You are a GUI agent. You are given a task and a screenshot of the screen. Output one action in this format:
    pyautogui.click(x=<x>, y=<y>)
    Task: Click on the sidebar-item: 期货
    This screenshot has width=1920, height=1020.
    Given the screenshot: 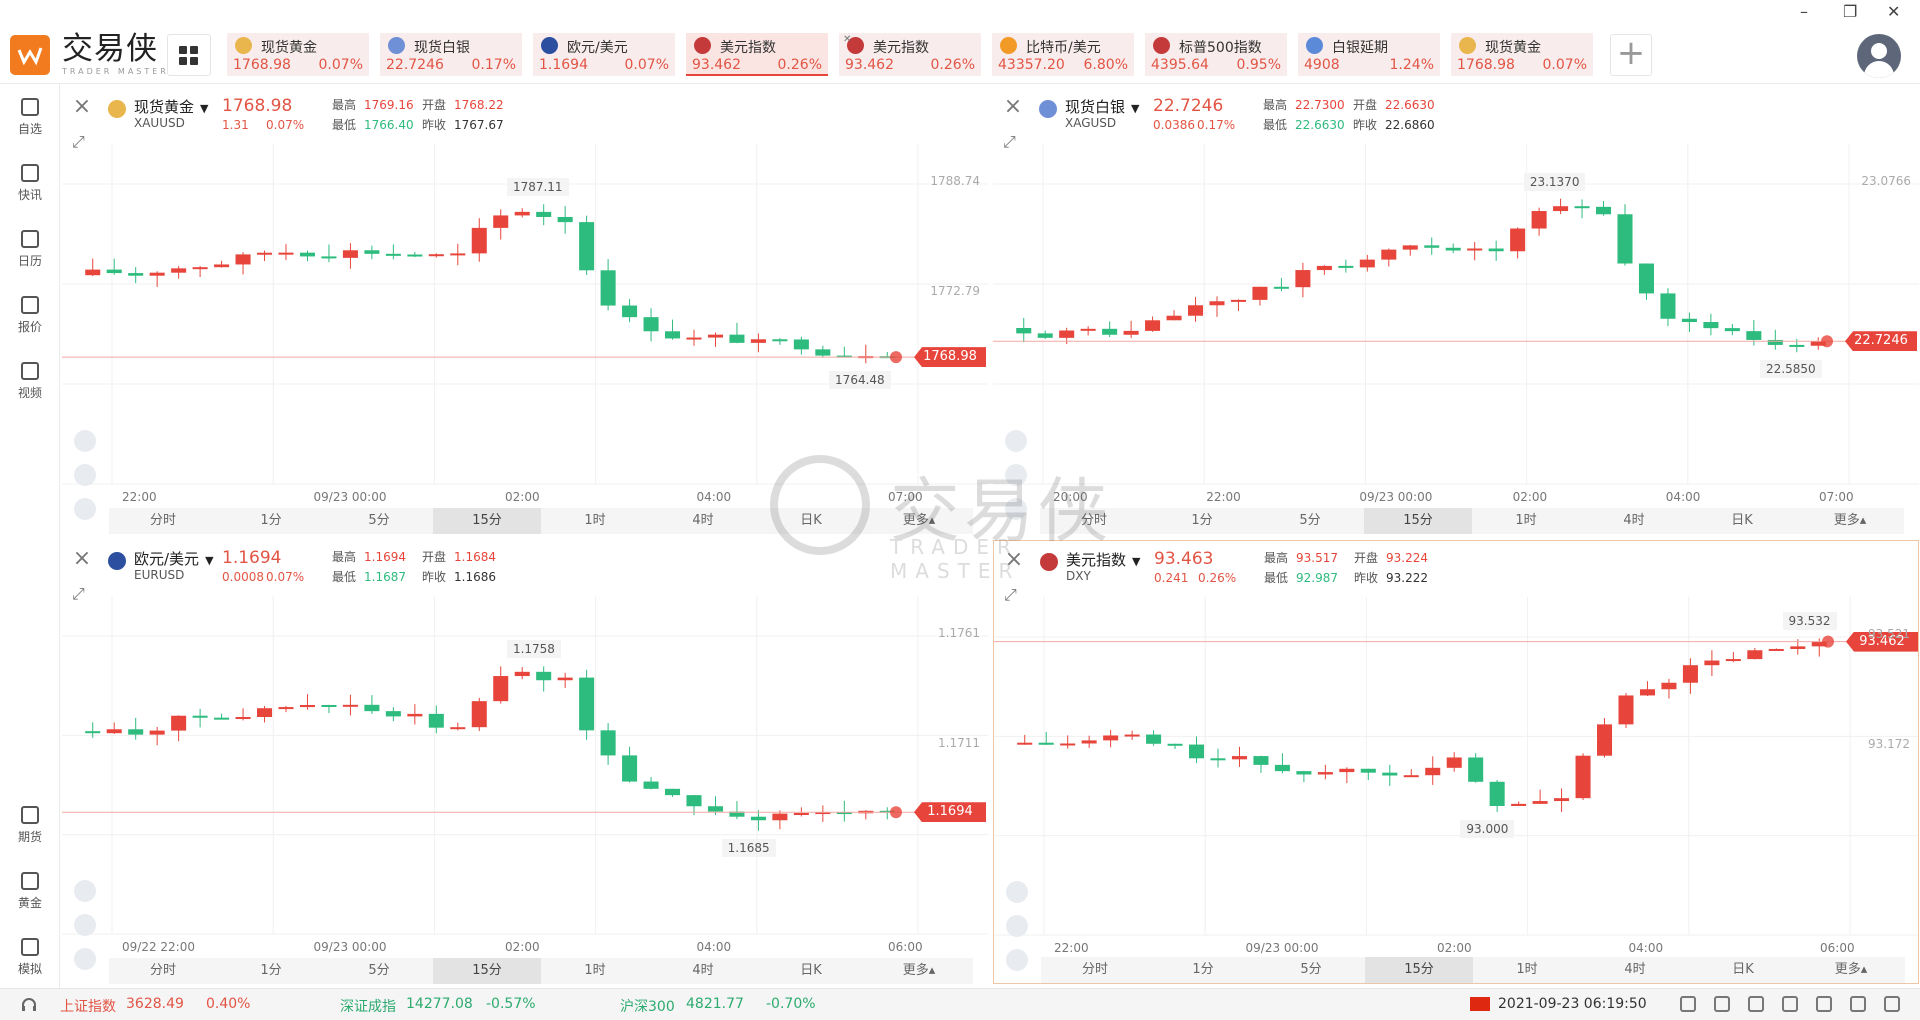 What is the action you would take?
    pyautogui.click(x=30, y=825)
    